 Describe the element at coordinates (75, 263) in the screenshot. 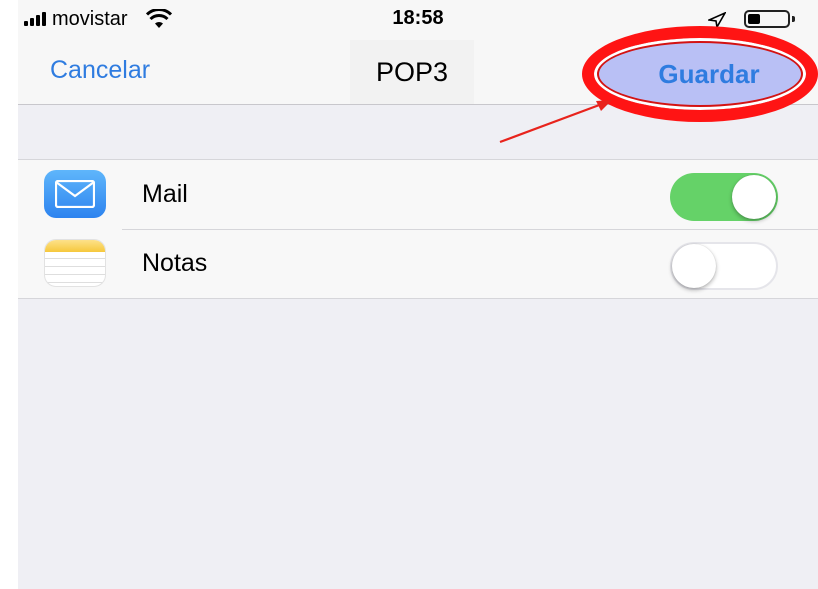

I see `notes-icon` at that location.